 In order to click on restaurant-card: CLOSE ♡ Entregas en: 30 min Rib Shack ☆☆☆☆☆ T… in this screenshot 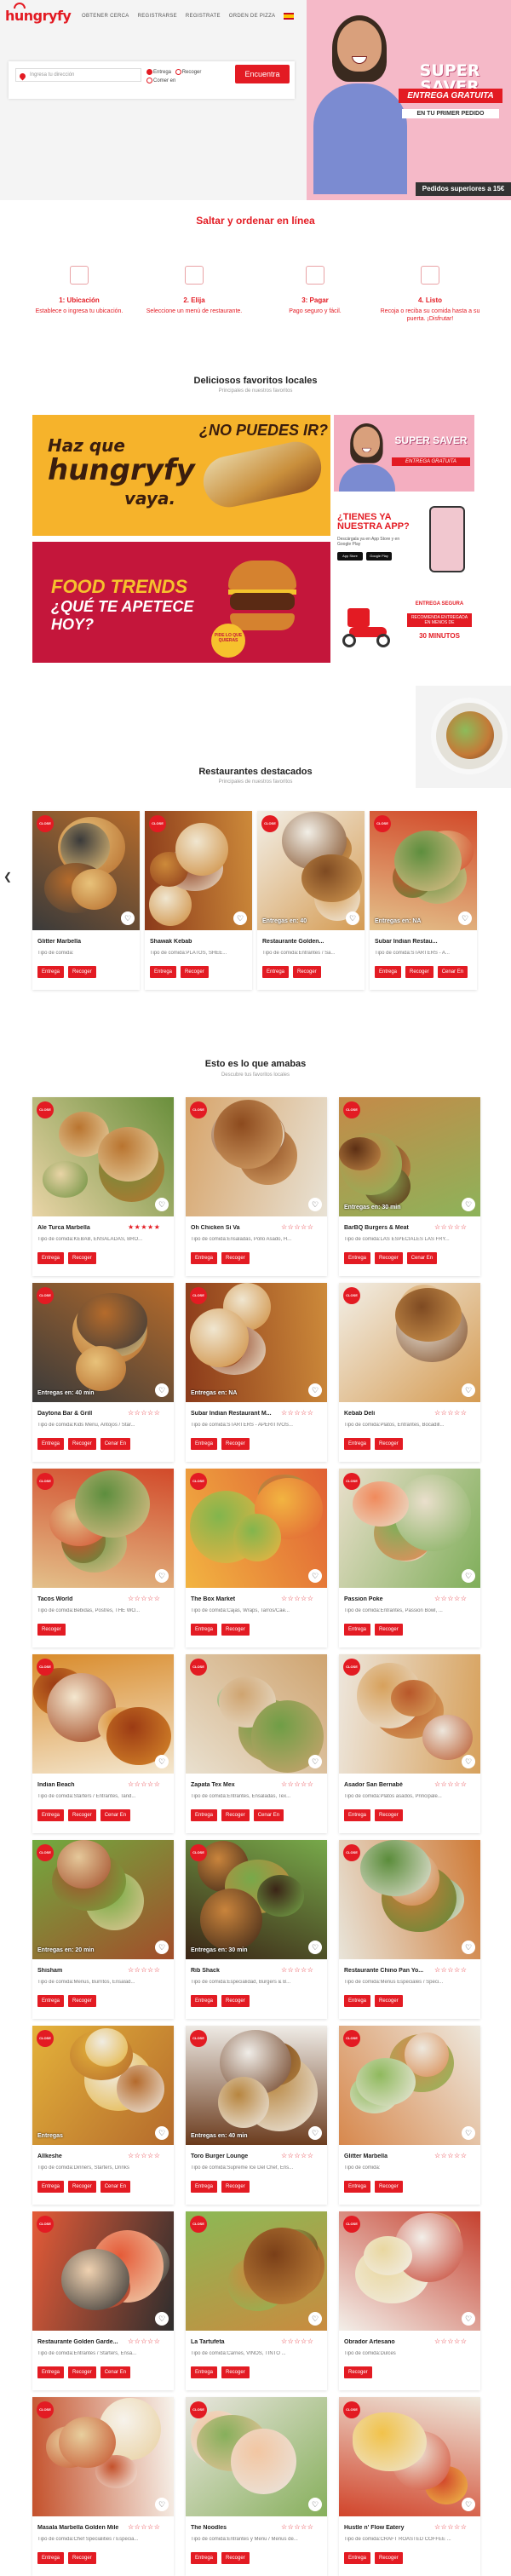, I will do `click(256, 1930)`.